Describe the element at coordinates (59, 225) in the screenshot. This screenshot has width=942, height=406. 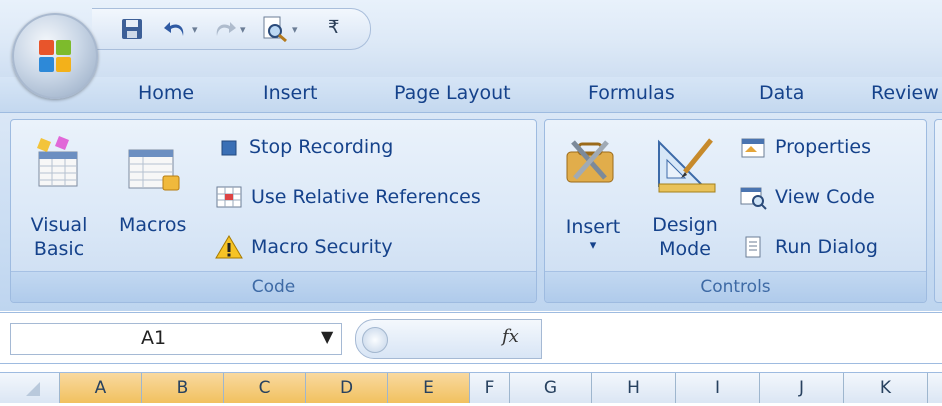
I see `visual-basic-label-line1: Visual` at that location.